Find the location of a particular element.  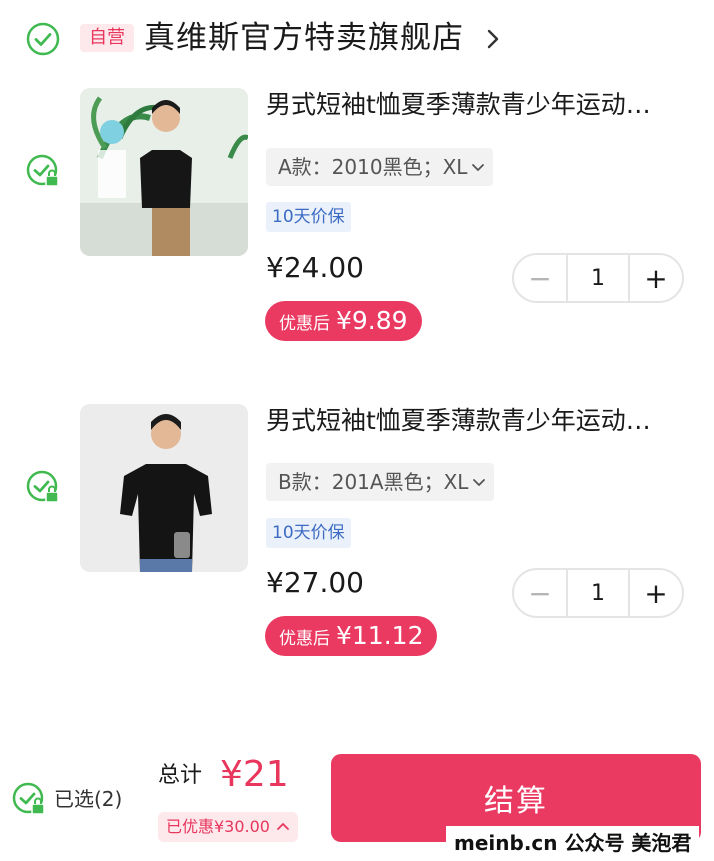

select-all-check-lock-icon is located at coordinates (29, 799).